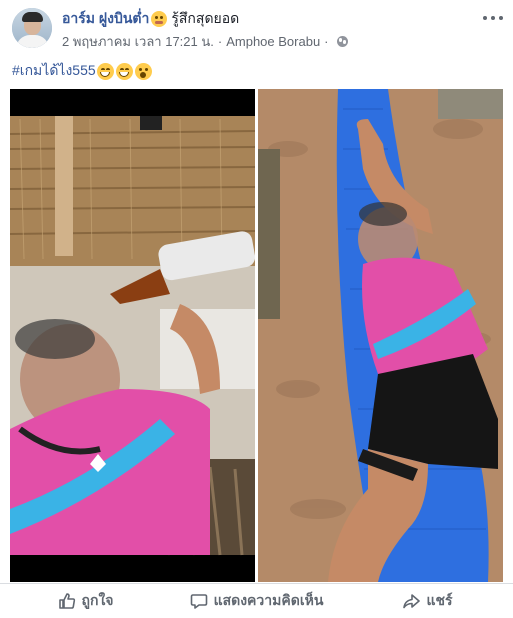  Describe the element at coordinates (150, 19) in the screenshot. I see `post-header-line: อาร์ม ฝูงบินต่ำ รู้สึกสุดยอด` at that location.